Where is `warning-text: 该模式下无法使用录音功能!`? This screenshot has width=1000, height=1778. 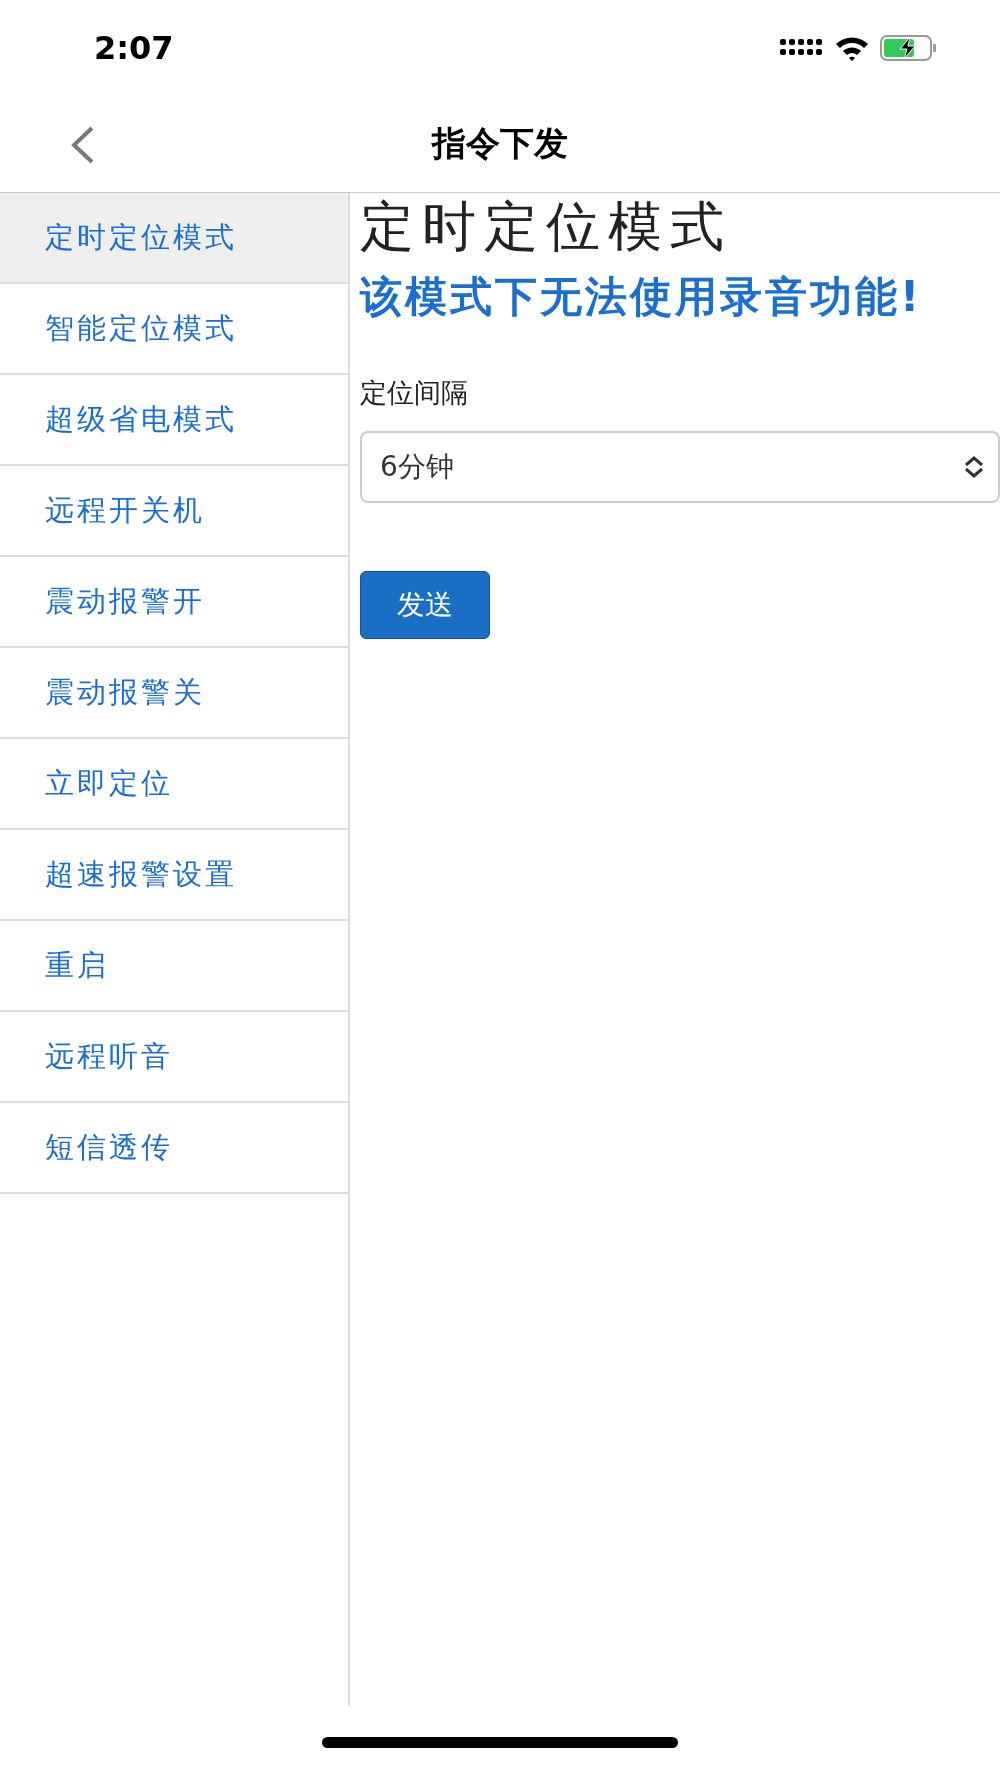 warning-text: 该模式下无法使用录音功能! is located at coordinates (642, 297).